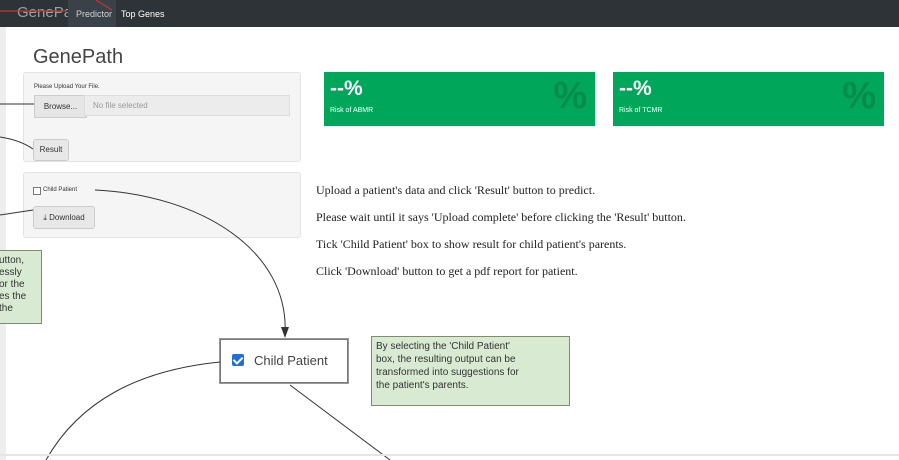 Image resolution: width=899 pixels, height=460 pixels. Describe the element at coordinates (346, 88) in the screenshot. I see `risk-abmr-value: --%` at that location.